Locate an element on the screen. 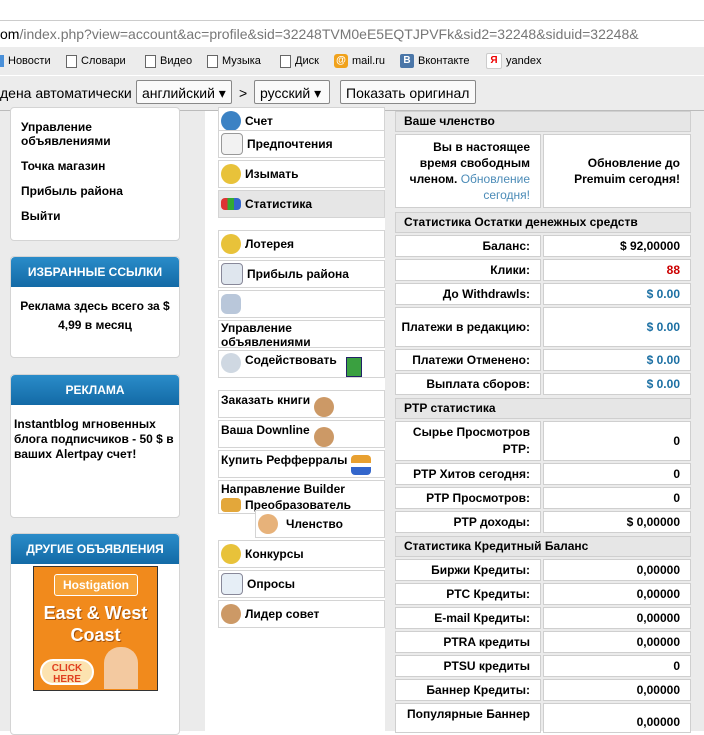 This screenshot has width=704, height=735. stat-row-pending-payments: Платежи в редакцию: $ 0.00 is located at coordinates (543, 327).